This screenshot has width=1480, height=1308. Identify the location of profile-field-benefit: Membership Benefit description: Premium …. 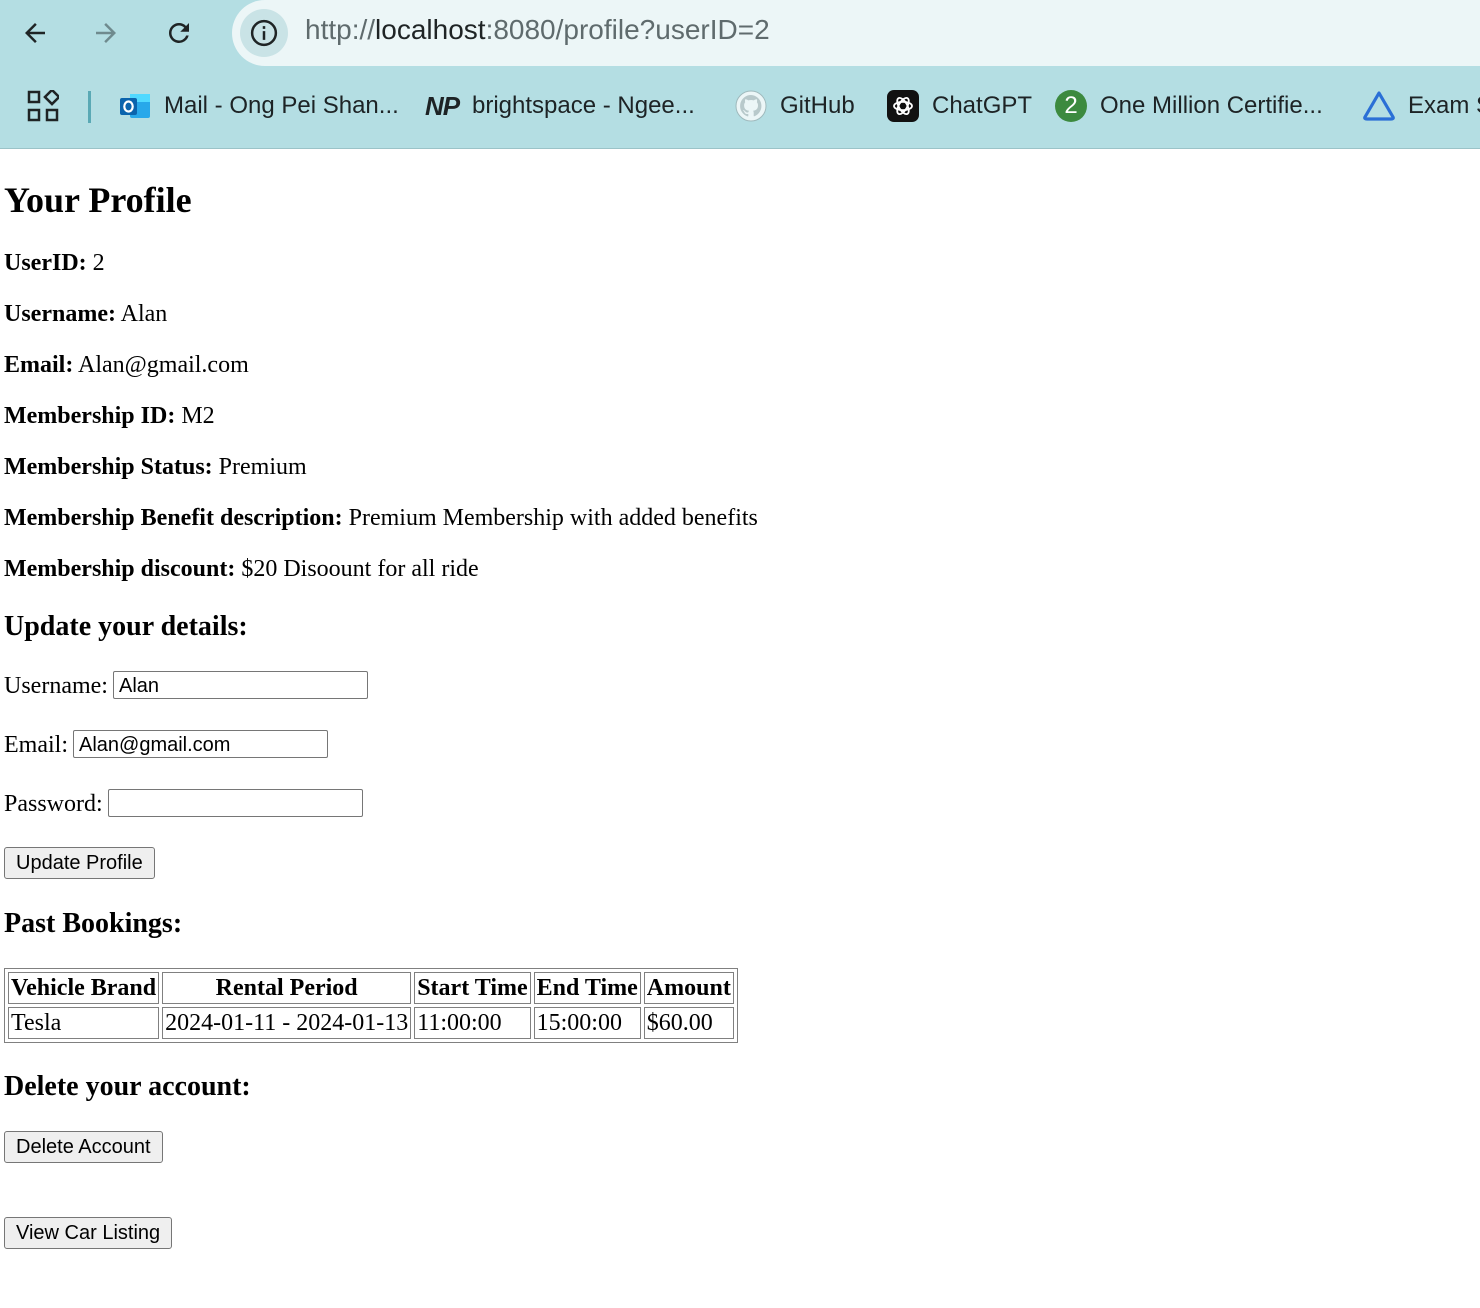
(381, 518).